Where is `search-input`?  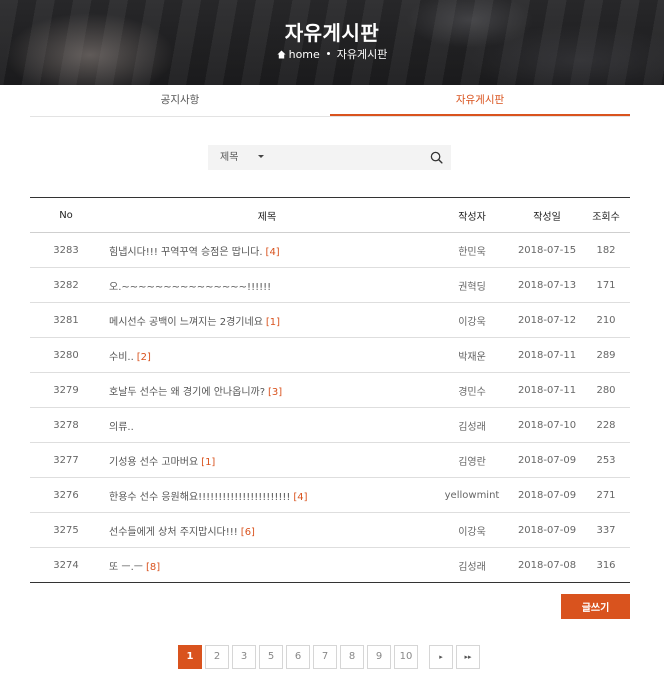
search-input is located at coordinates (350, 157).